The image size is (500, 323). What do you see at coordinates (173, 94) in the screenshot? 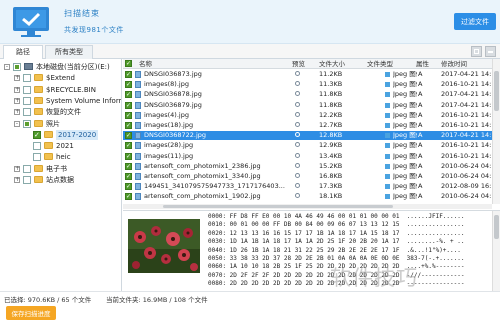
I see `file-name: DNSGI036878.jpg` at bounding box center [173, 94].